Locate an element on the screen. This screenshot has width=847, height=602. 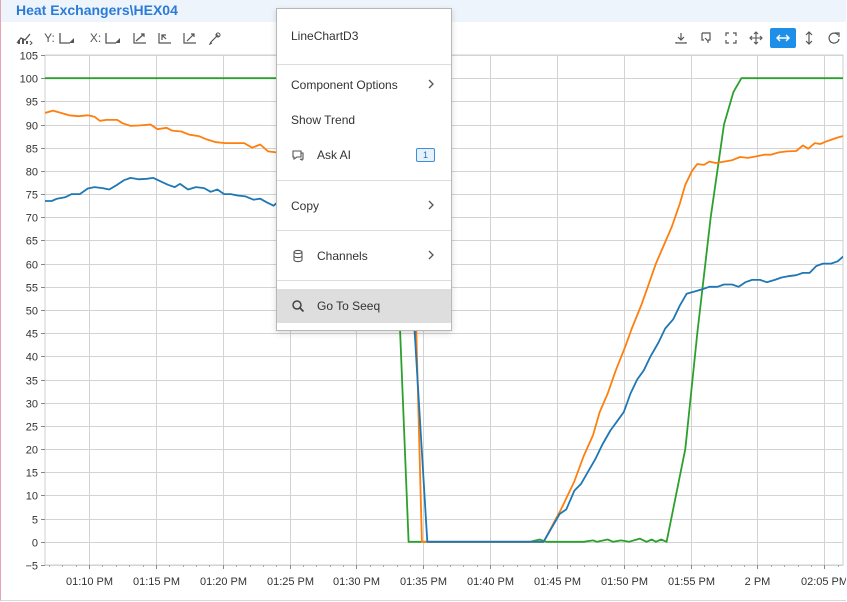
x-tick-label: 01:20 PM is located at coordinates (223, 582).